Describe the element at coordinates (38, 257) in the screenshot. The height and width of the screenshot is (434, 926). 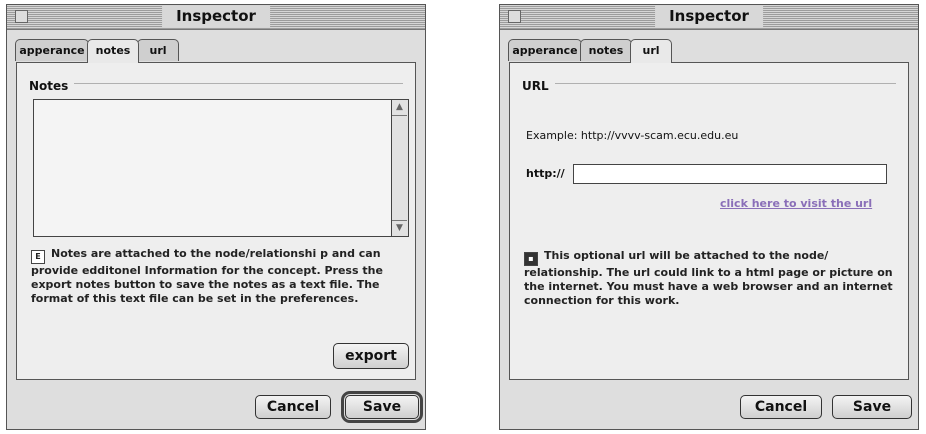
I see `help-document-icon: E` at that location.